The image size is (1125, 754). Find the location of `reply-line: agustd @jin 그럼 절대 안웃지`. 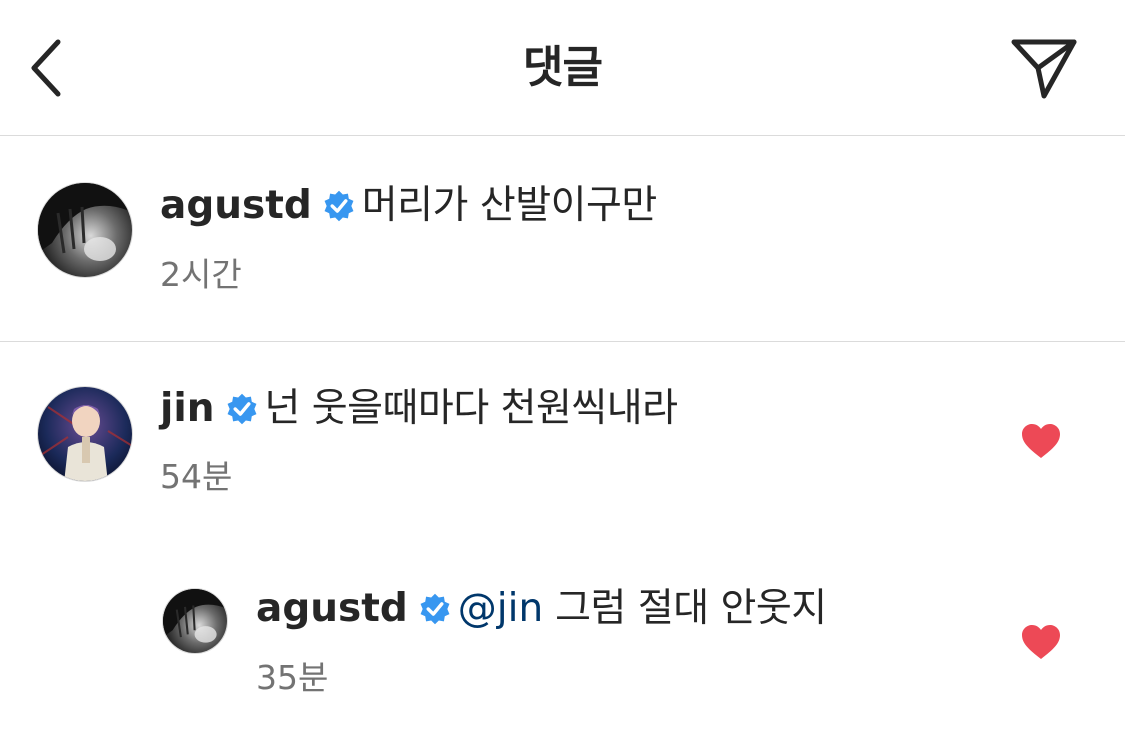

reply-line: agustd @jin 그럼 절대 안웃지 is located at coordinates (541, 609).